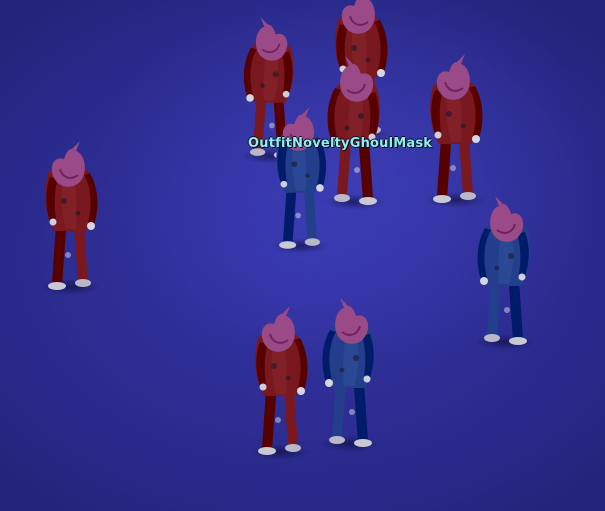 The width and height of the screenshot is (605, 511). Describe the element at coordinates (340, 143) in the screenshot. I see `item-name-label: OutfitNoveltyGhoulMask` at that location.